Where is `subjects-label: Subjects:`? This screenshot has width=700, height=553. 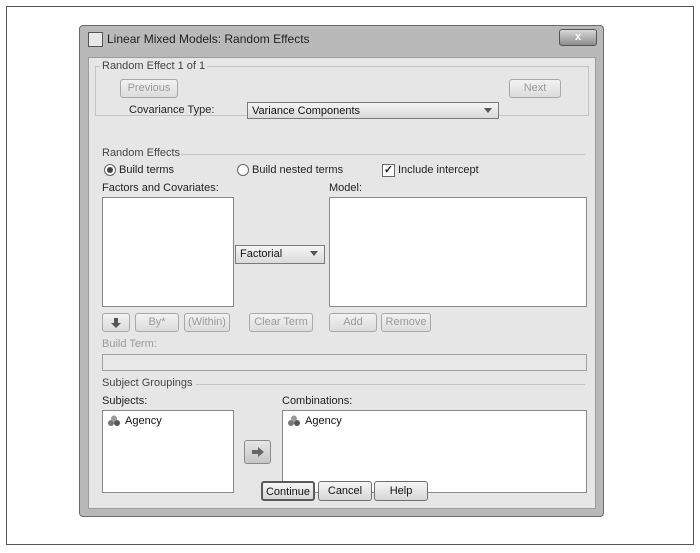 subjects-label: Subjects: is located at coordinates (125, 401).